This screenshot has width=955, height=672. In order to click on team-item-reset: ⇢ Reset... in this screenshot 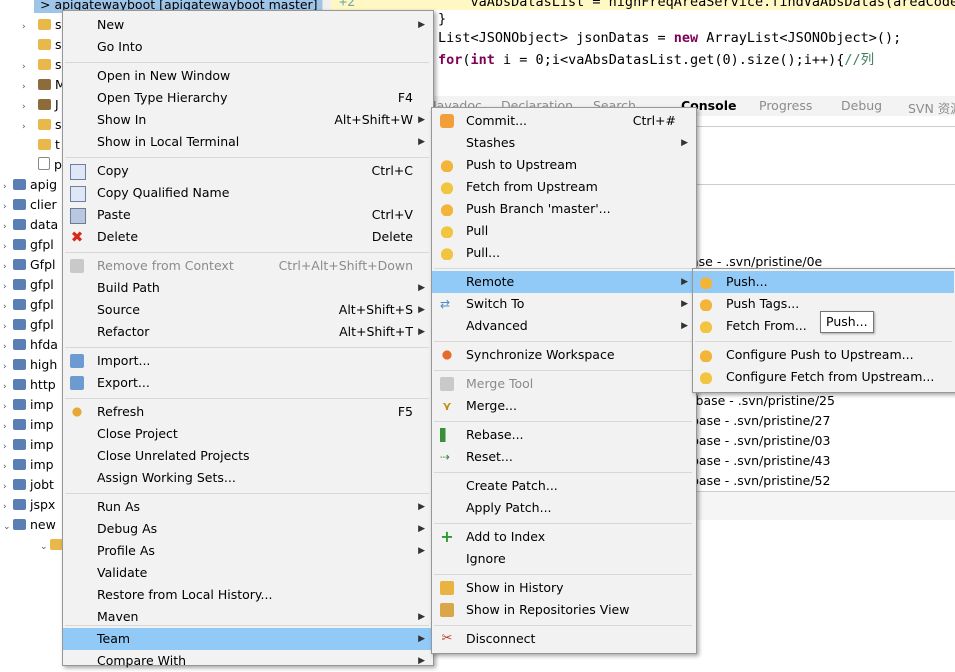, I will do `click(563, 457)`.